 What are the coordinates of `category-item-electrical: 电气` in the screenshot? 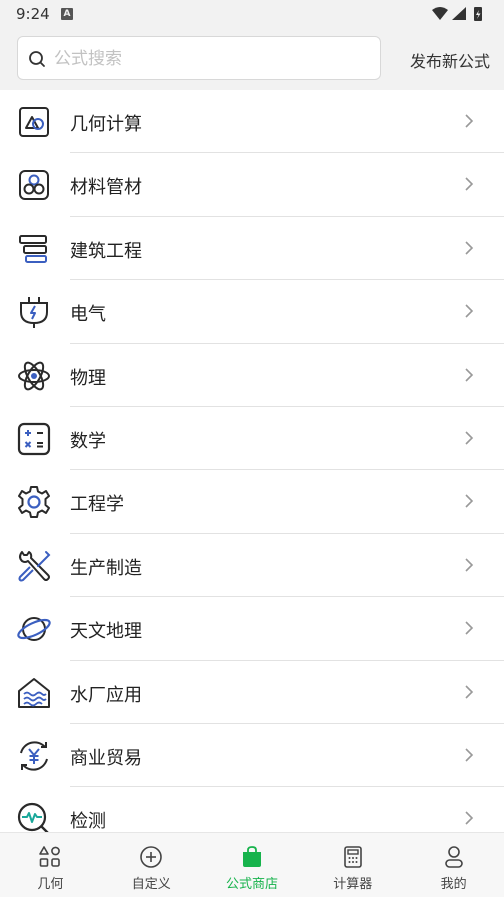 It's located at (252, 312).